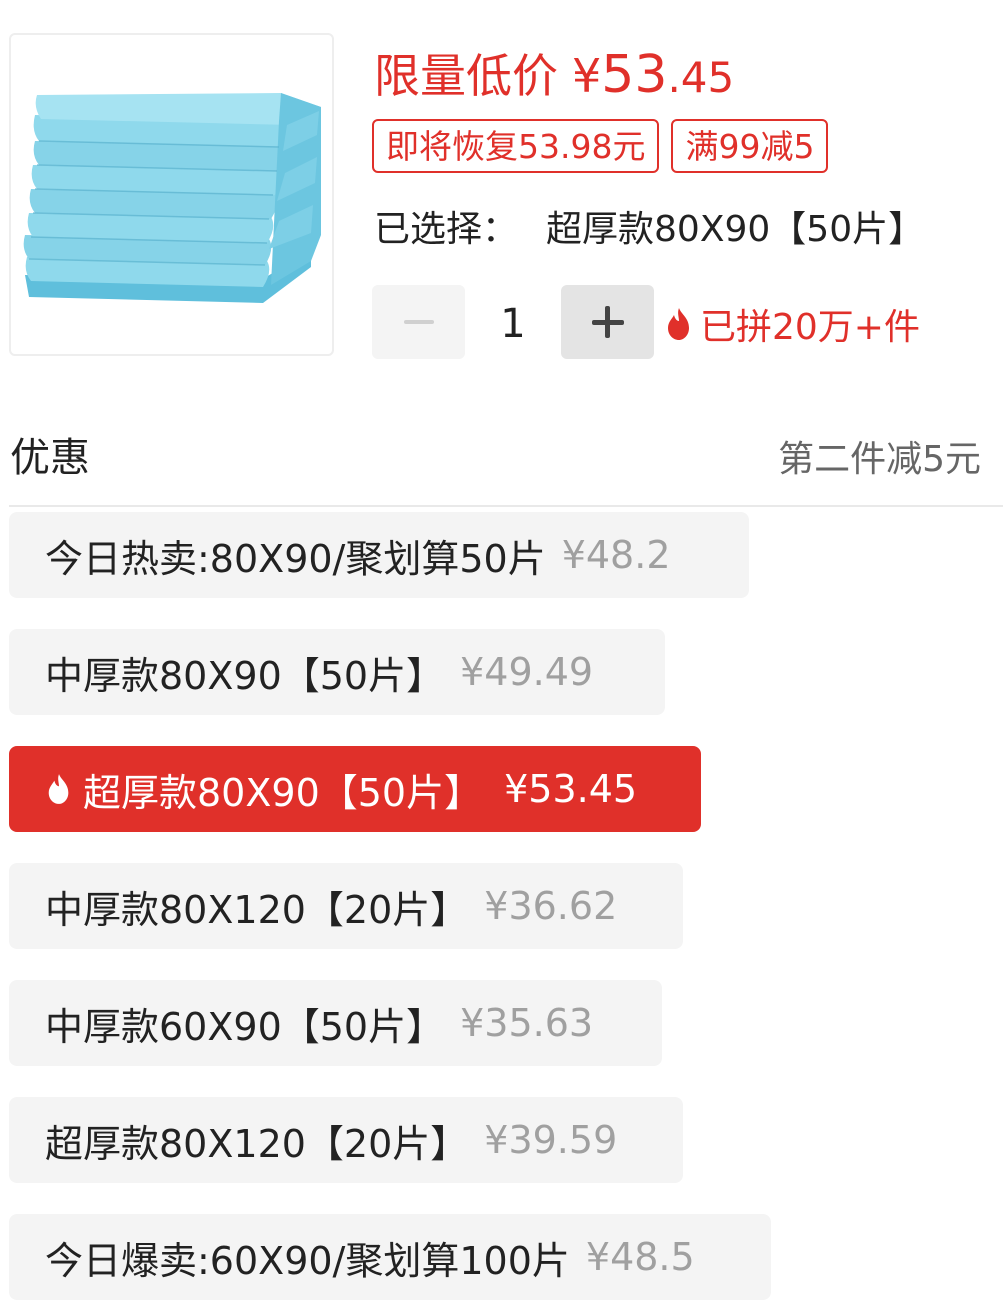 The image size is (1003, 1300). I want to click on price-label: 限量低价, so click(466, 76).